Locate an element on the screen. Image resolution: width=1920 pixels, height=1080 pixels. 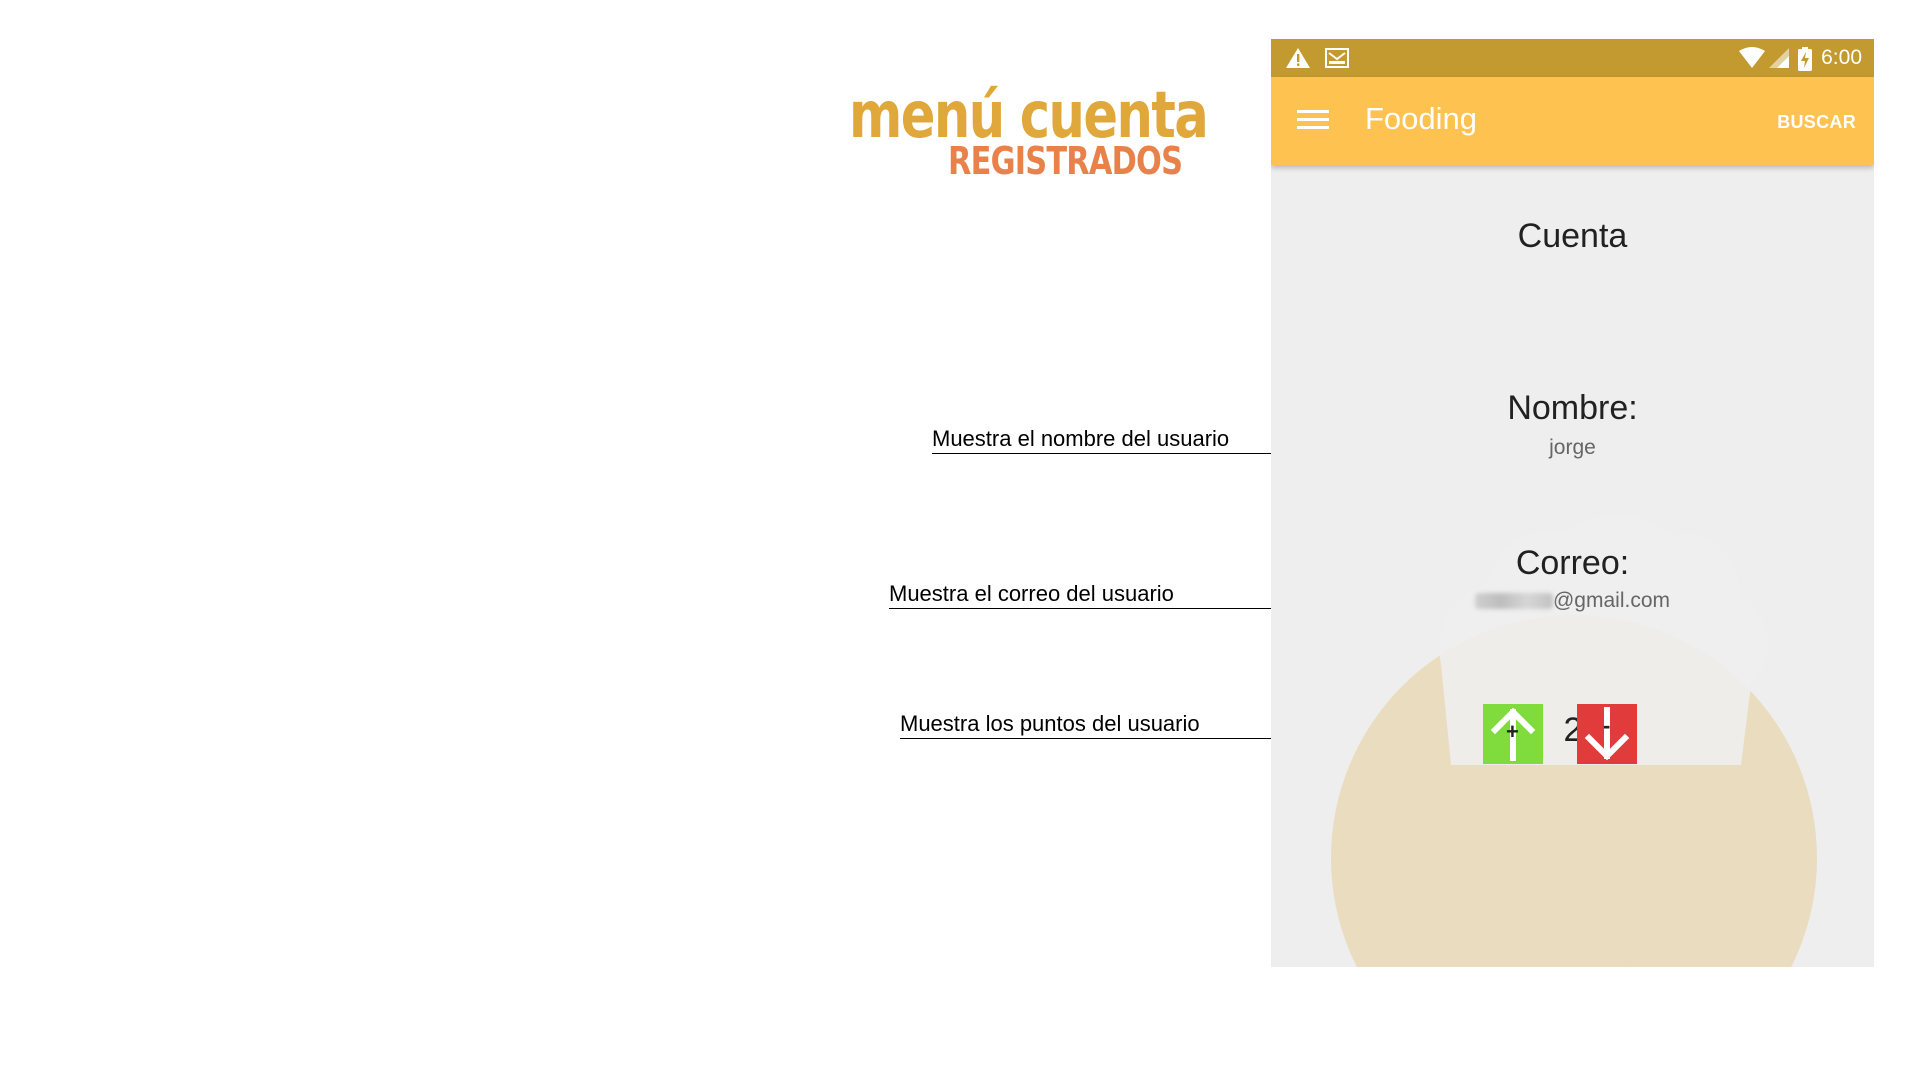
upvote-symbol: + is located at coordinates (1512, 731).